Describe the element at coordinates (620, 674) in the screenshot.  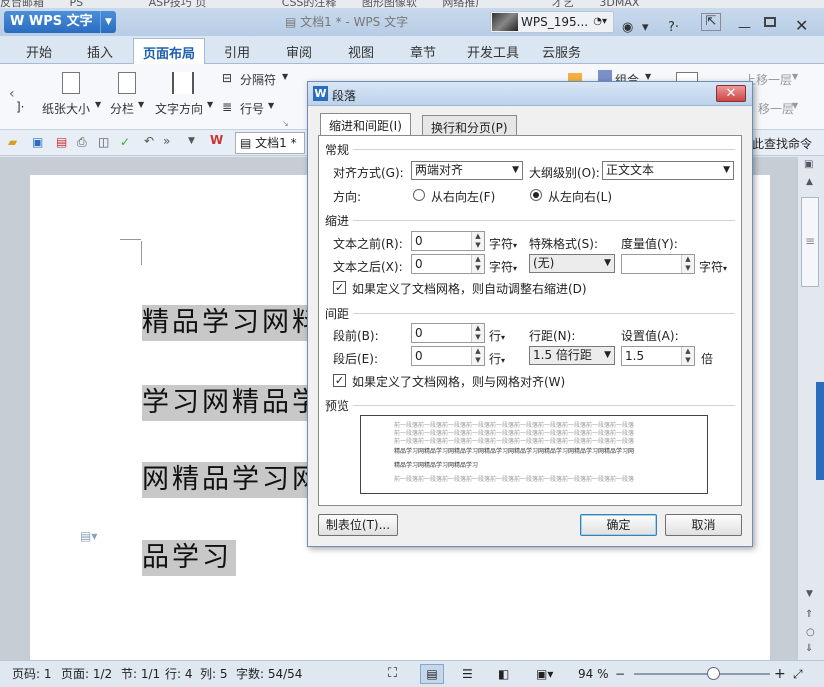
I see `zoom-out-icon: −` at that location.